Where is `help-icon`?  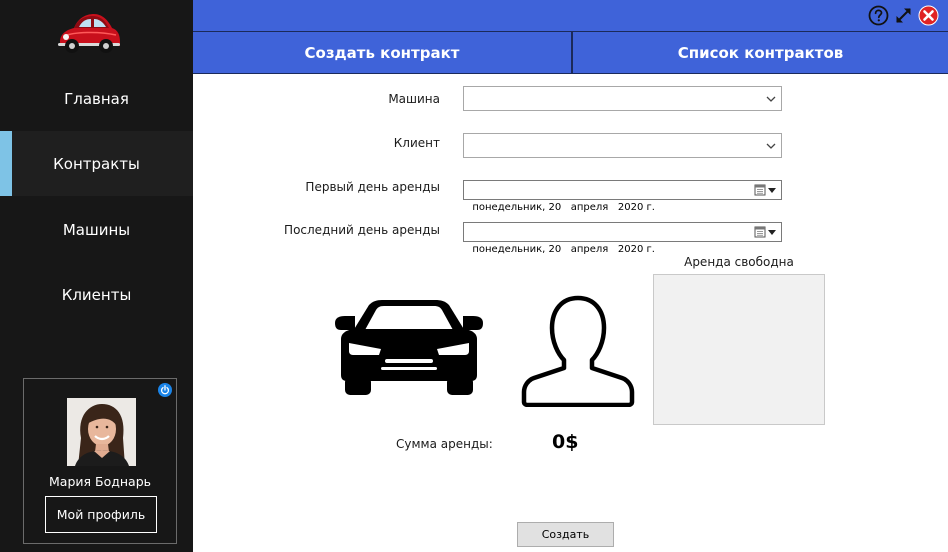
help-icon is located at coordinates (878, 15).